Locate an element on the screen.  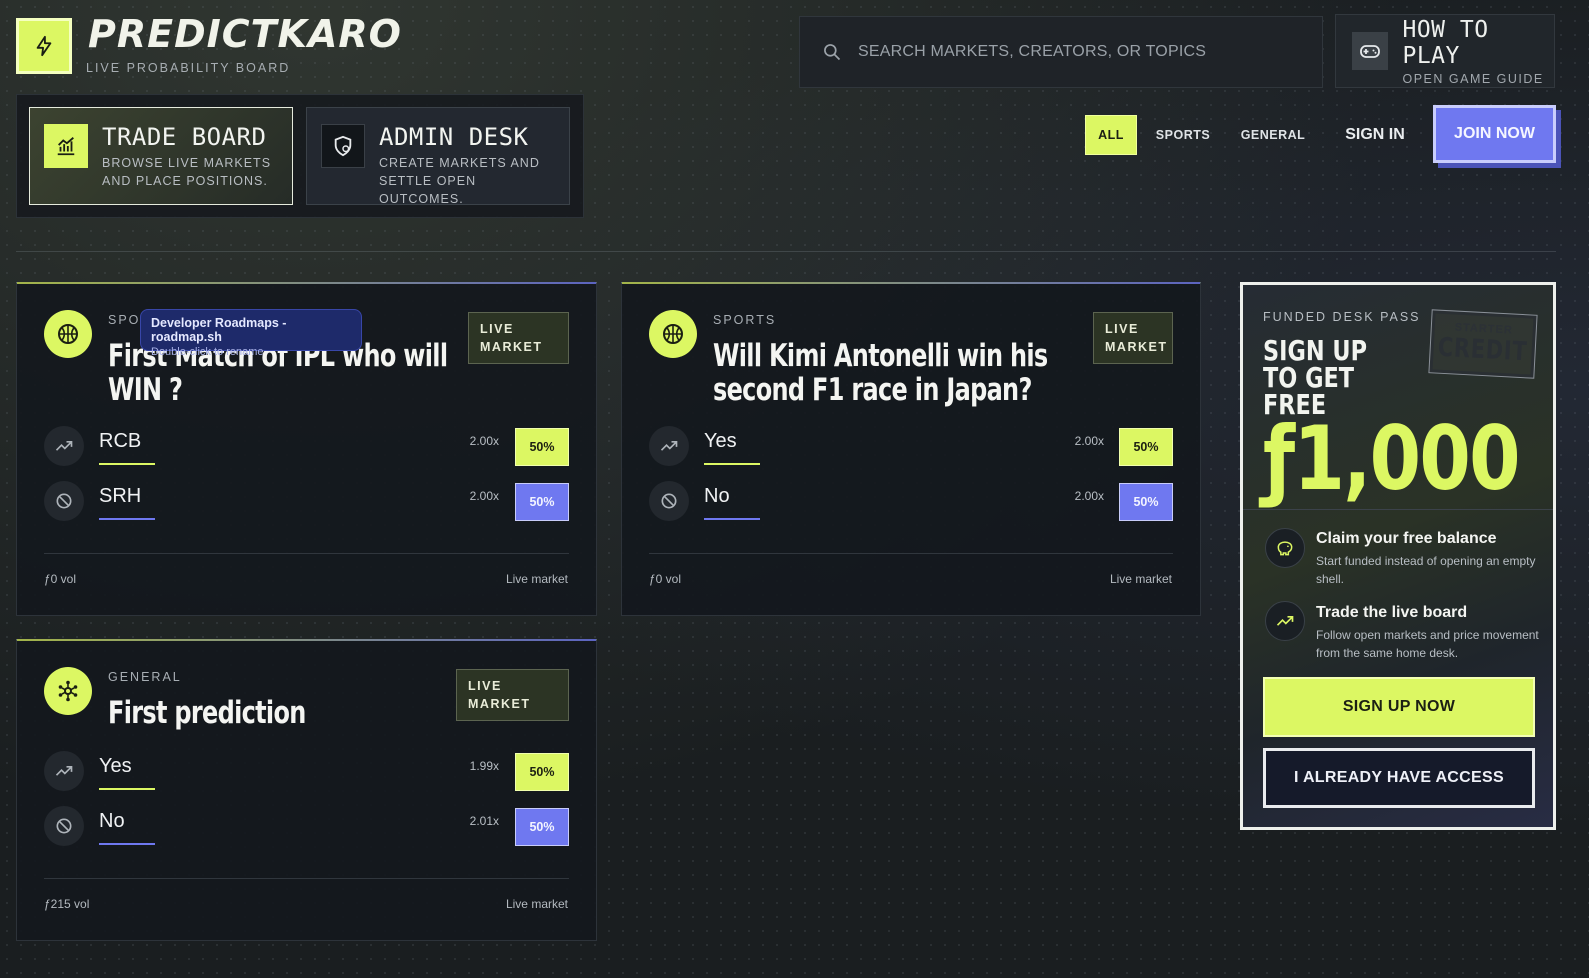
promo-amount: ƒ1,000 is located at coordinates (1392, 458).